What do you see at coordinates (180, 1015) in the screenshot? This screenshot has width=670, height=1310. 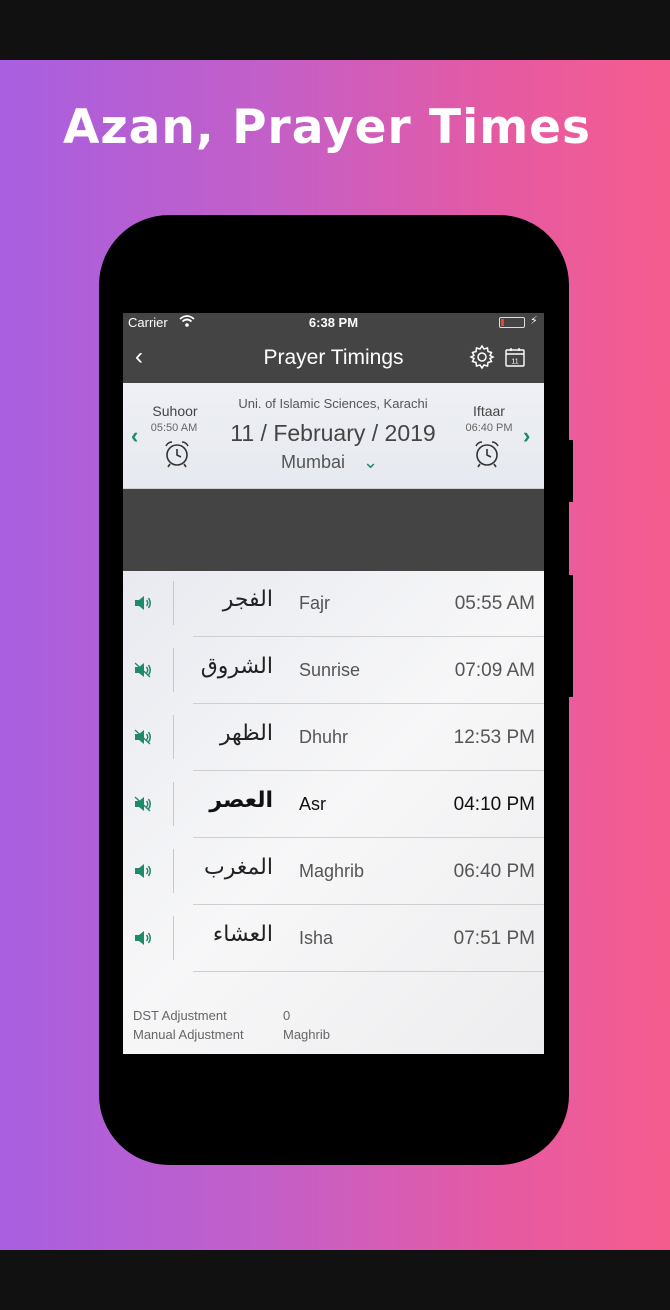 I see `dst-label: DST Adjustment` at bounding box center [180, 1015].